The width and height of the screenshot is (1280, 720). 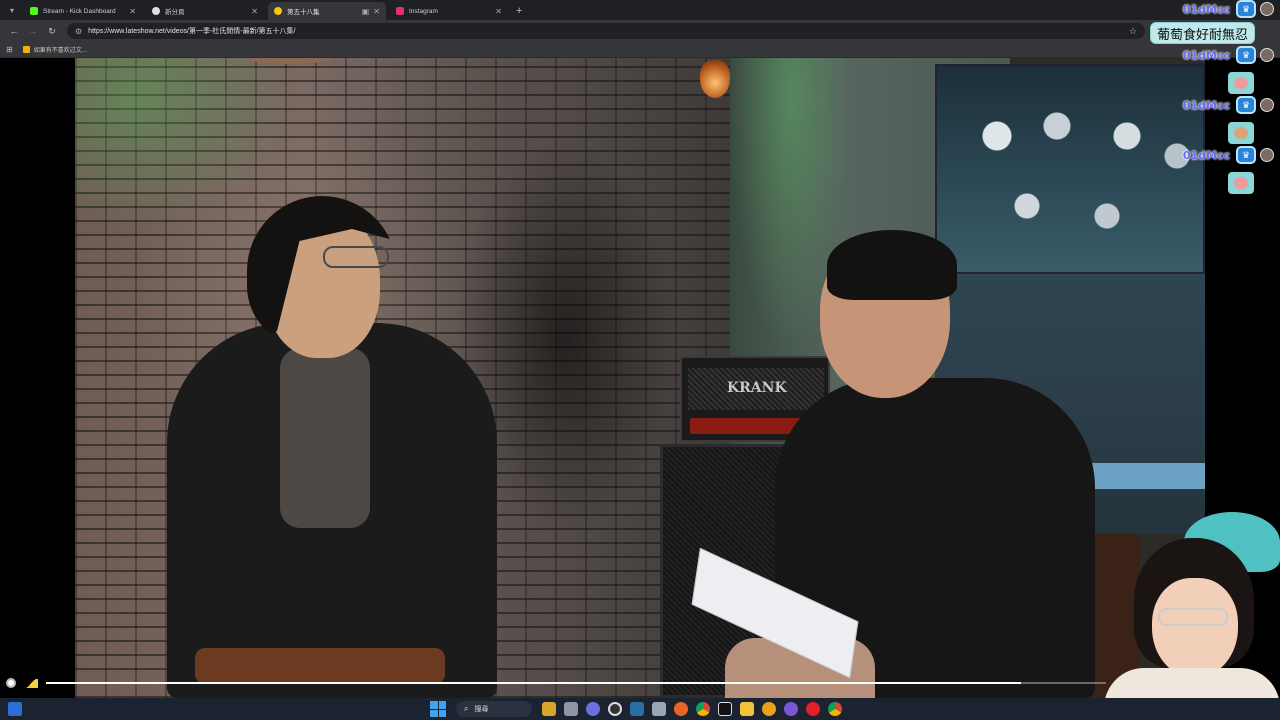 What do you see at coordinates (52, 31) in the screenshot?
I see `reload-icon: ↻` at bounding box center [52, 31].